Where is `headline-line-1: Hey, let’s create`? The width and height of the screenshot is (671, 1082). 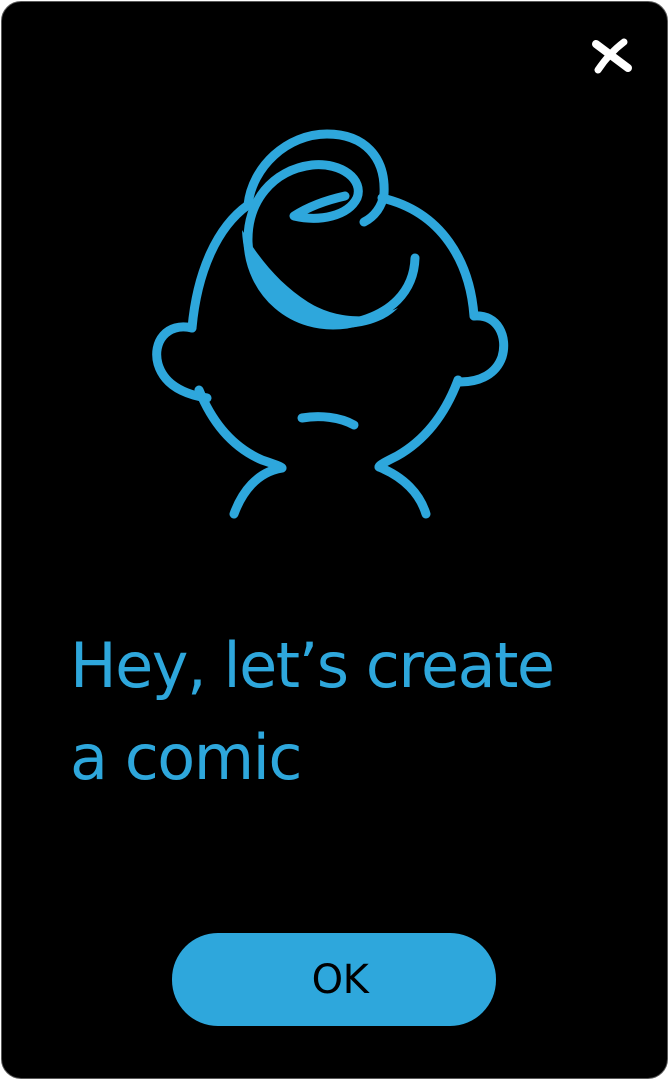 headline-line-1: Hey, let’s create is located at coordinates (312, 665).